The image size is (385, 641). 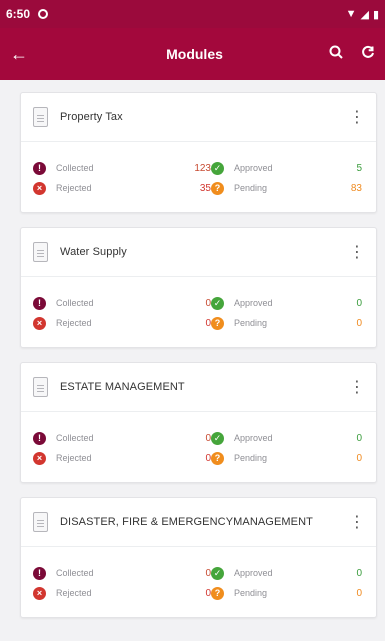 I want to click on battery-icon: ▮, so click(x=375, y=14).